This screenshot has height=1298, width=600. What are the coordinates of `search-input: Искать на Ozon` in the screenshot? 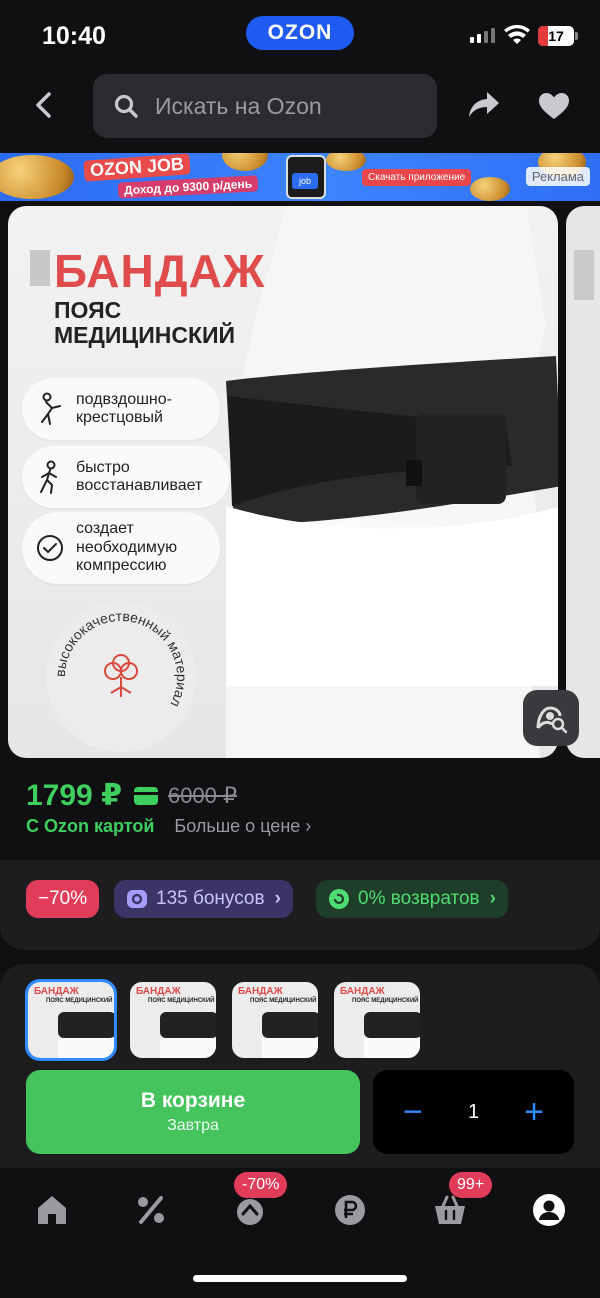 It's located at (265, 106).